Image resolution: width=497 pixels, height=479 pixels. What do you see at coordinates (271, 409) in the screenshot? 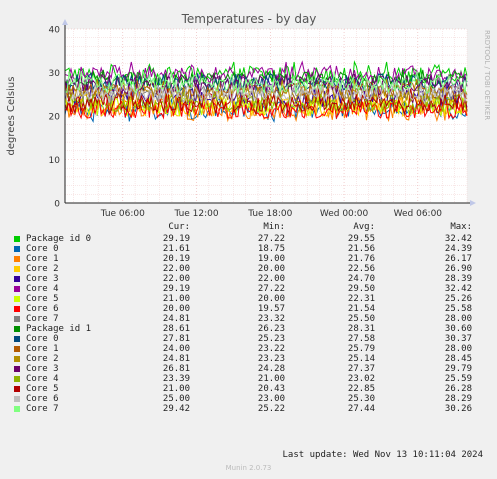
I see `legend-min-value: 25.22` at bounding box center [271, 409].